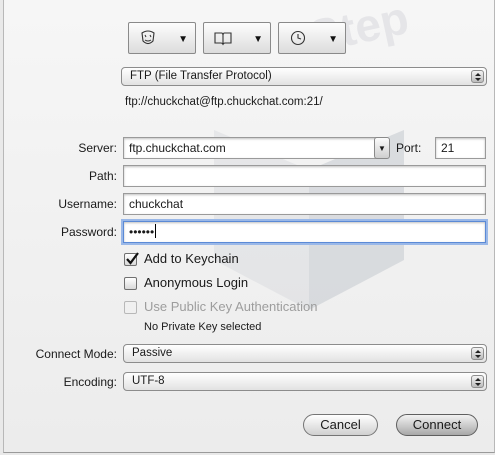 The width and height of the screenshot is (495, 455). Describe the element at coordinates (201, 76) in the screenshot. I see `protocol-value: FTP (File Transfer Protocol)` at that location.